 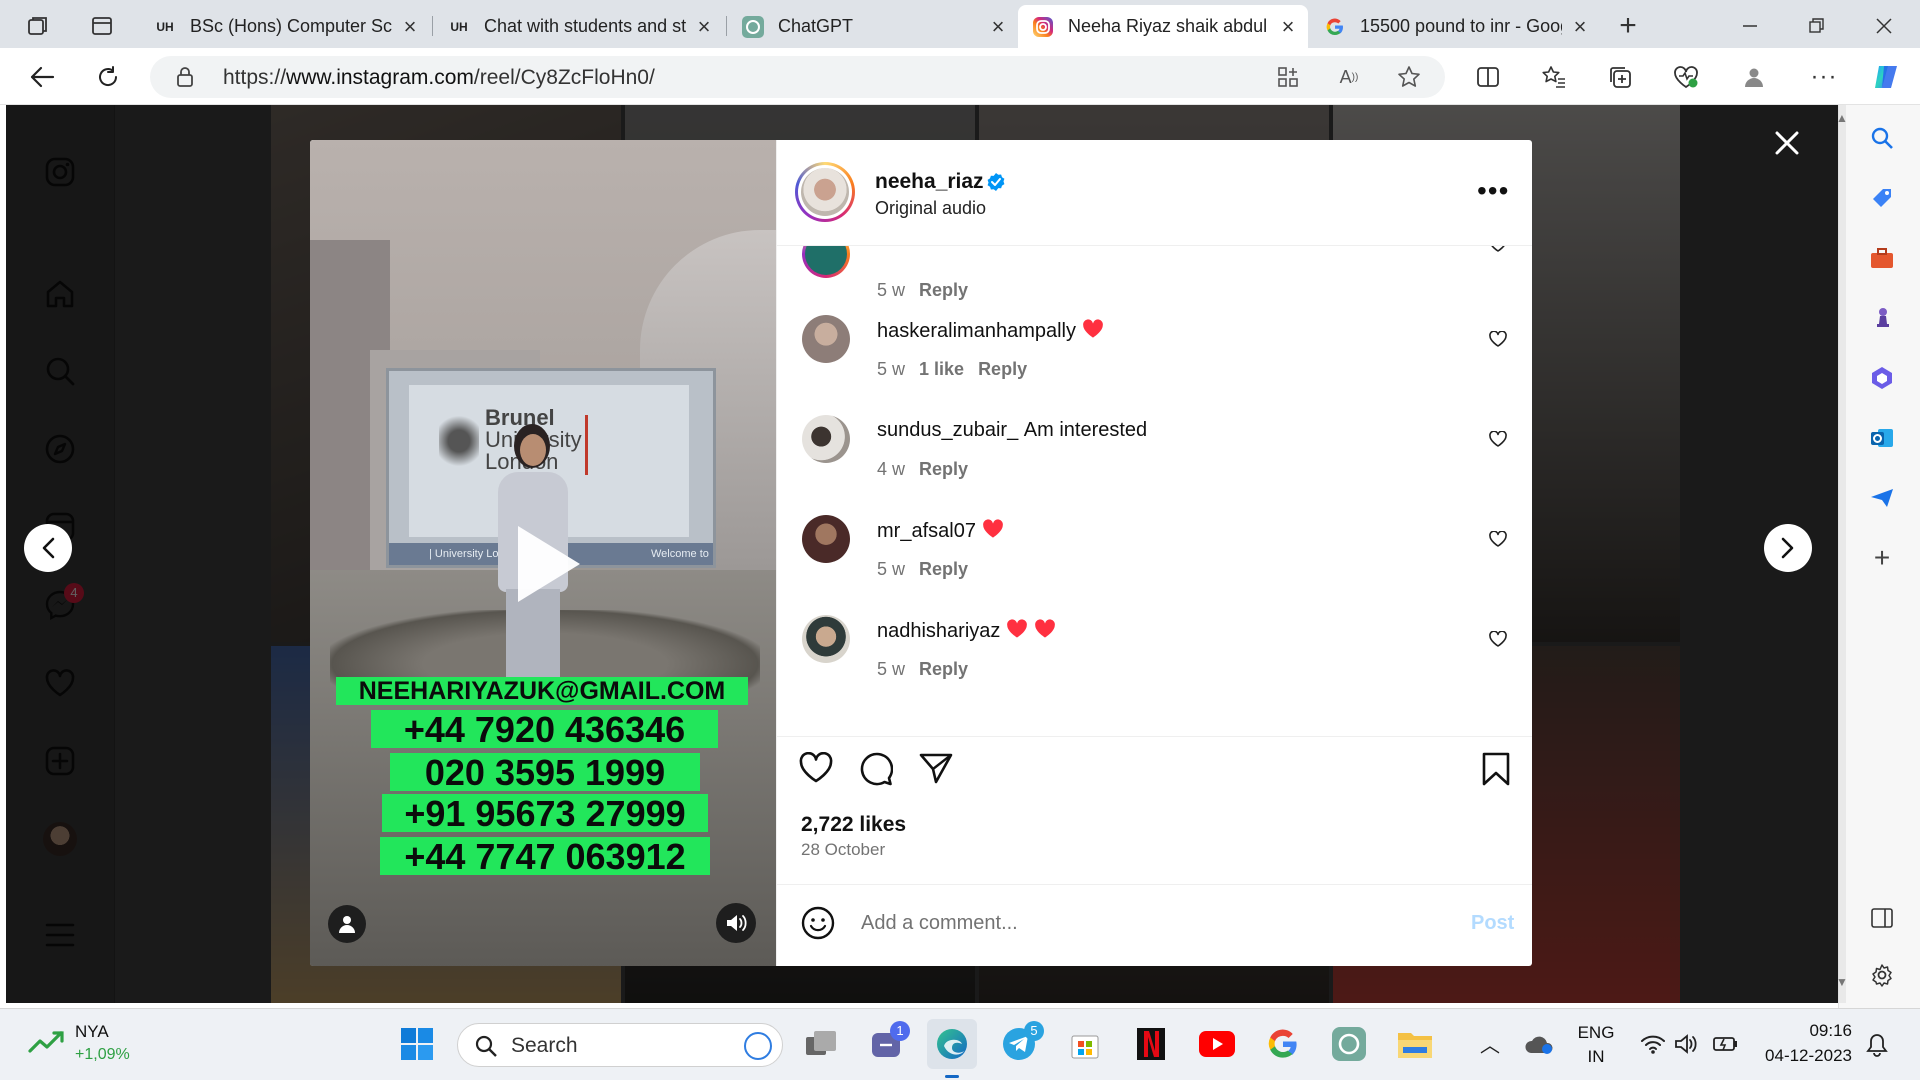 I want to click on stock-trend-icon, so click(x=46, y=1043).